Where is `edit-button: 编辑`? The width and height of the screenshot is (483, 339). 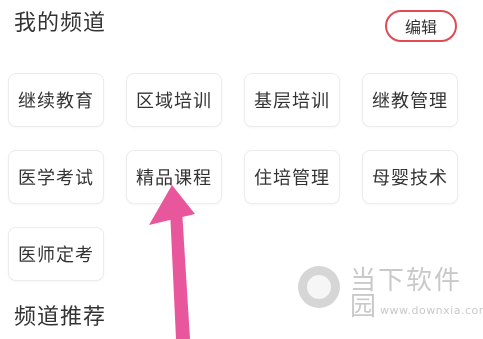 edit-button: 编辑 is located at coordinates (421, 26).